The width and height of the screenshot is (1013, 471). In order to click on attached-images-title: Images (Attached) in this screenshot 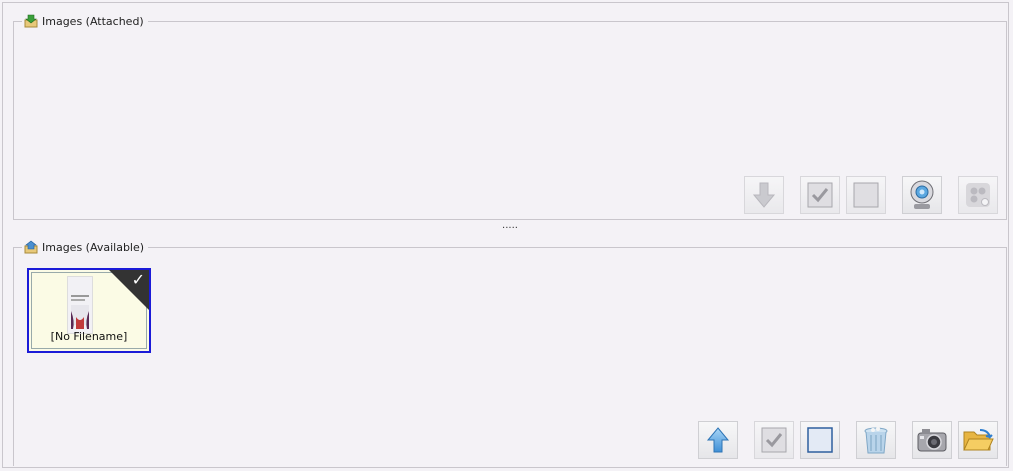, I will do `click(93, 21)`.